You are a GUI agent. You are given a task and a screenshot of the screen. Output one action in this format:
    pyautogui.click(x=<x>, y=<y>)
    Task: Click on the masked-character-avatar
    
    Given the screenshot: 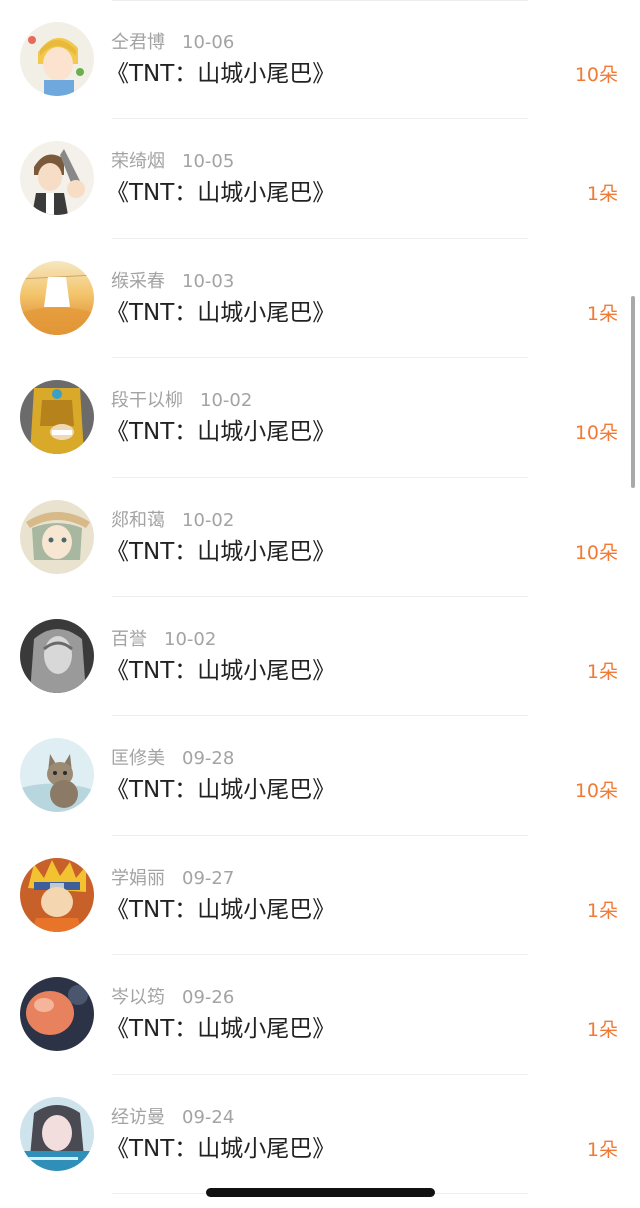 What is the action you would take?
    pyautogui.click(x=57, y=417)
    